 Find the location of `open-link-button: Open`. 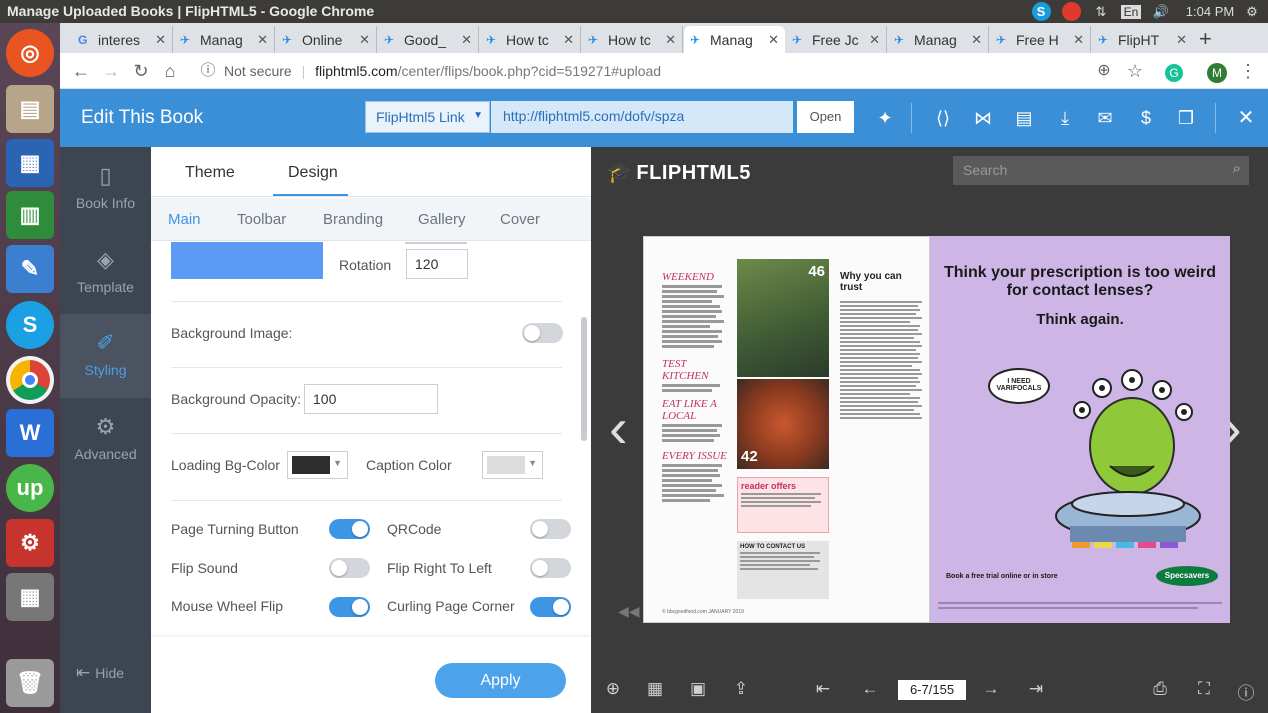

open-link-button: Open is located at coordinates (825, 117).